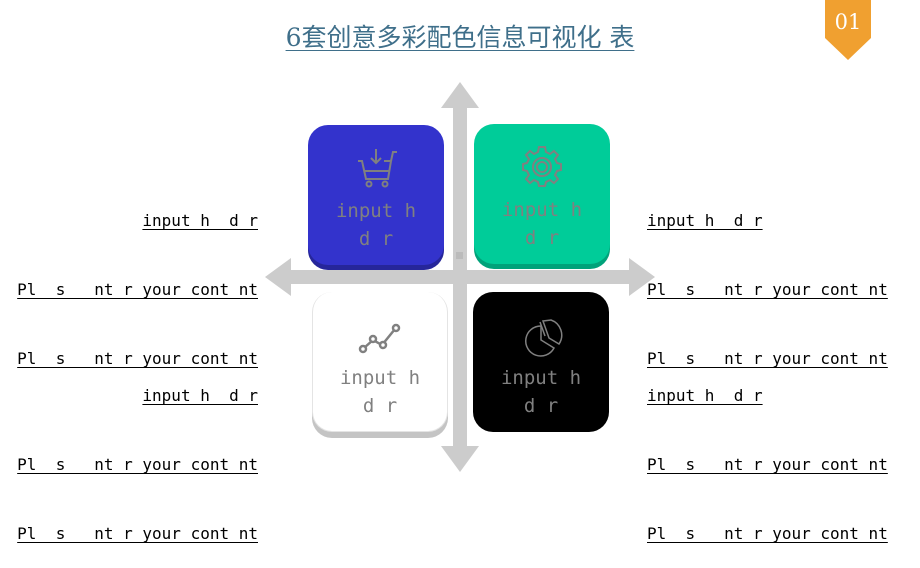  What do you see at coordinates (459, 255) in the screenshot?
I see `center-marker` at bounding box center [459, 255].